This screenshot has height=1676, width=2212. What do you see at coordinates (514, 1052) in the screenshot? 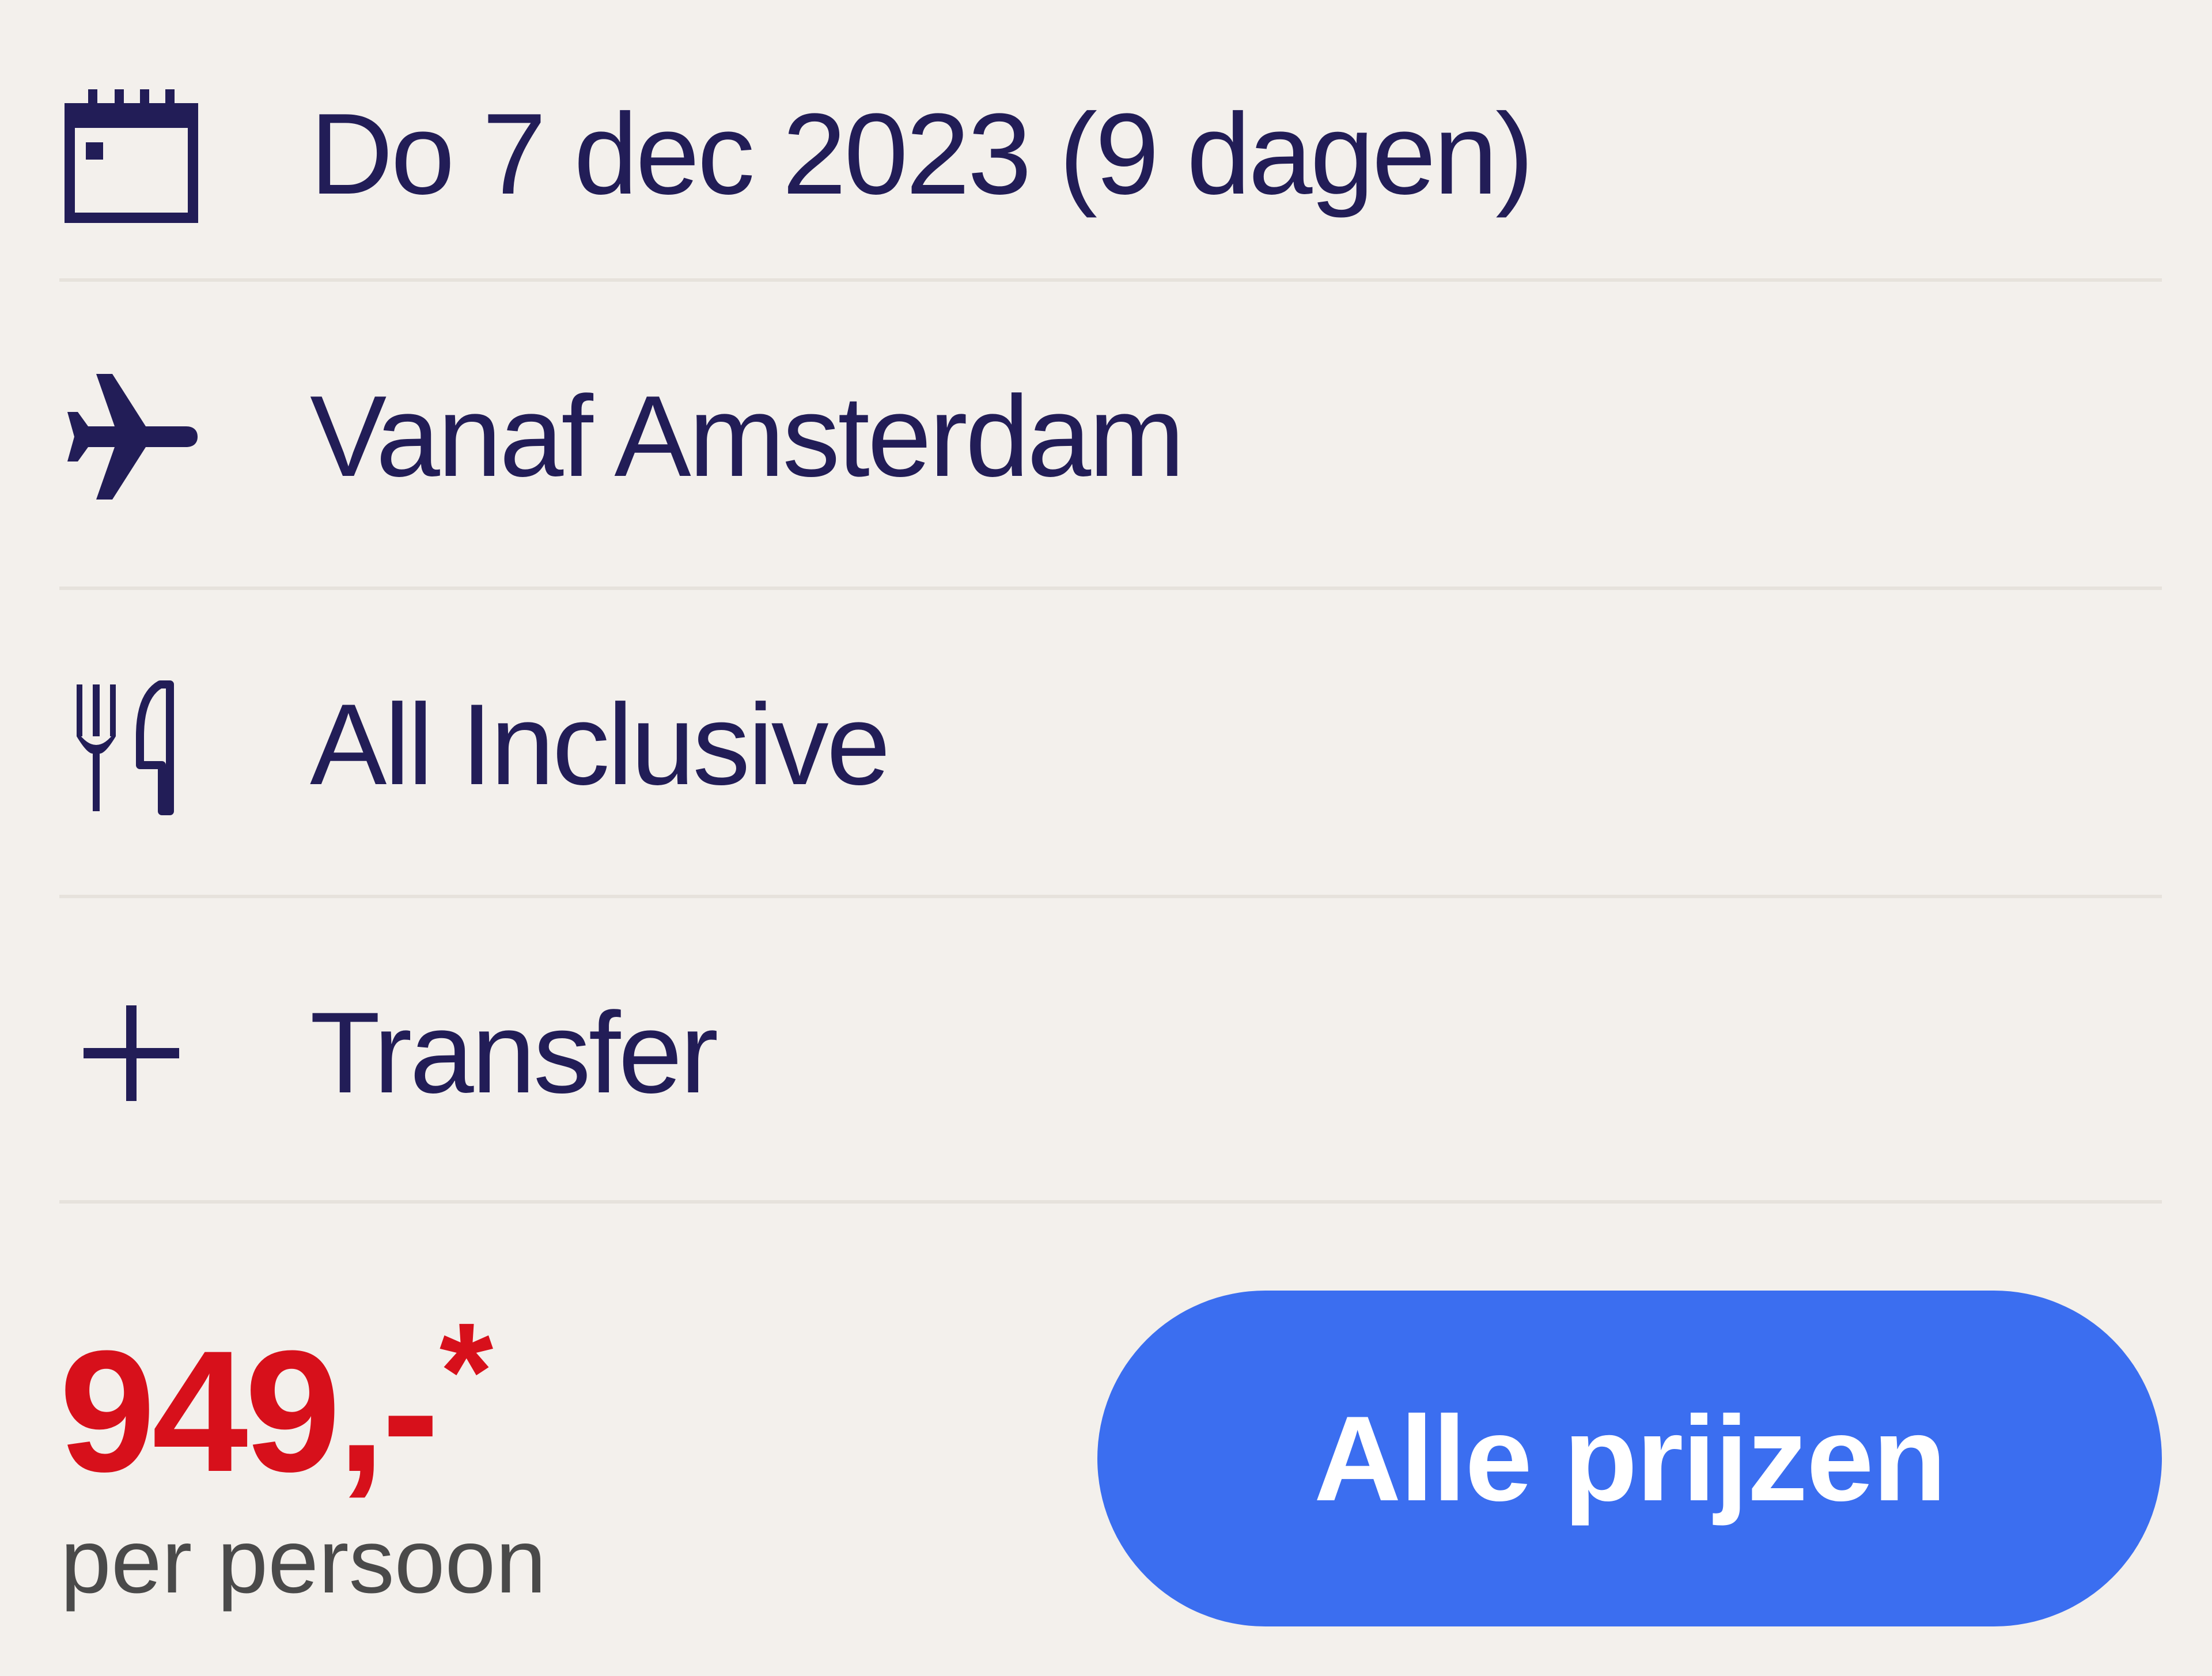
I see `transfer-label: Transfer` at bounding box center [514, 1052].